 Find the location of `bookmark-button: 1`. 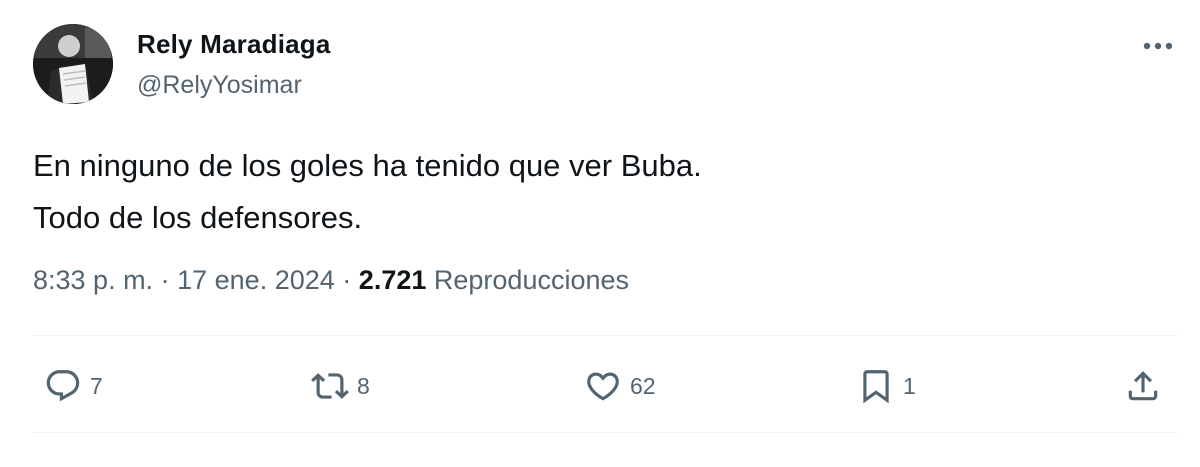

bookmark-button: 1 is located at coordinates (886, 386).